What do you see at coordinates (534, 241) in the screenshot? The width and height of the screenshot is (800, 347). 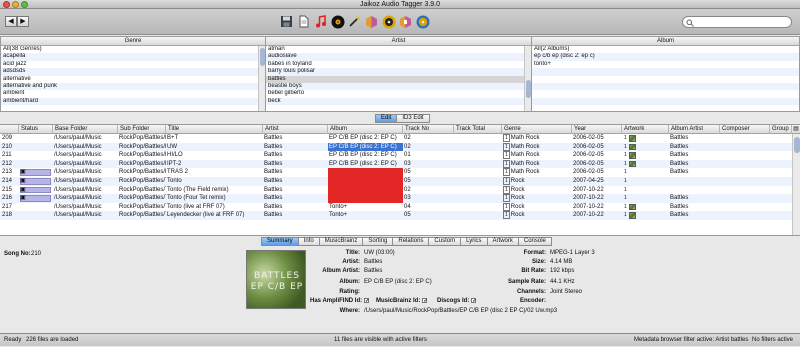 I see `tab-console: Console` at bounding box center [534, 241].